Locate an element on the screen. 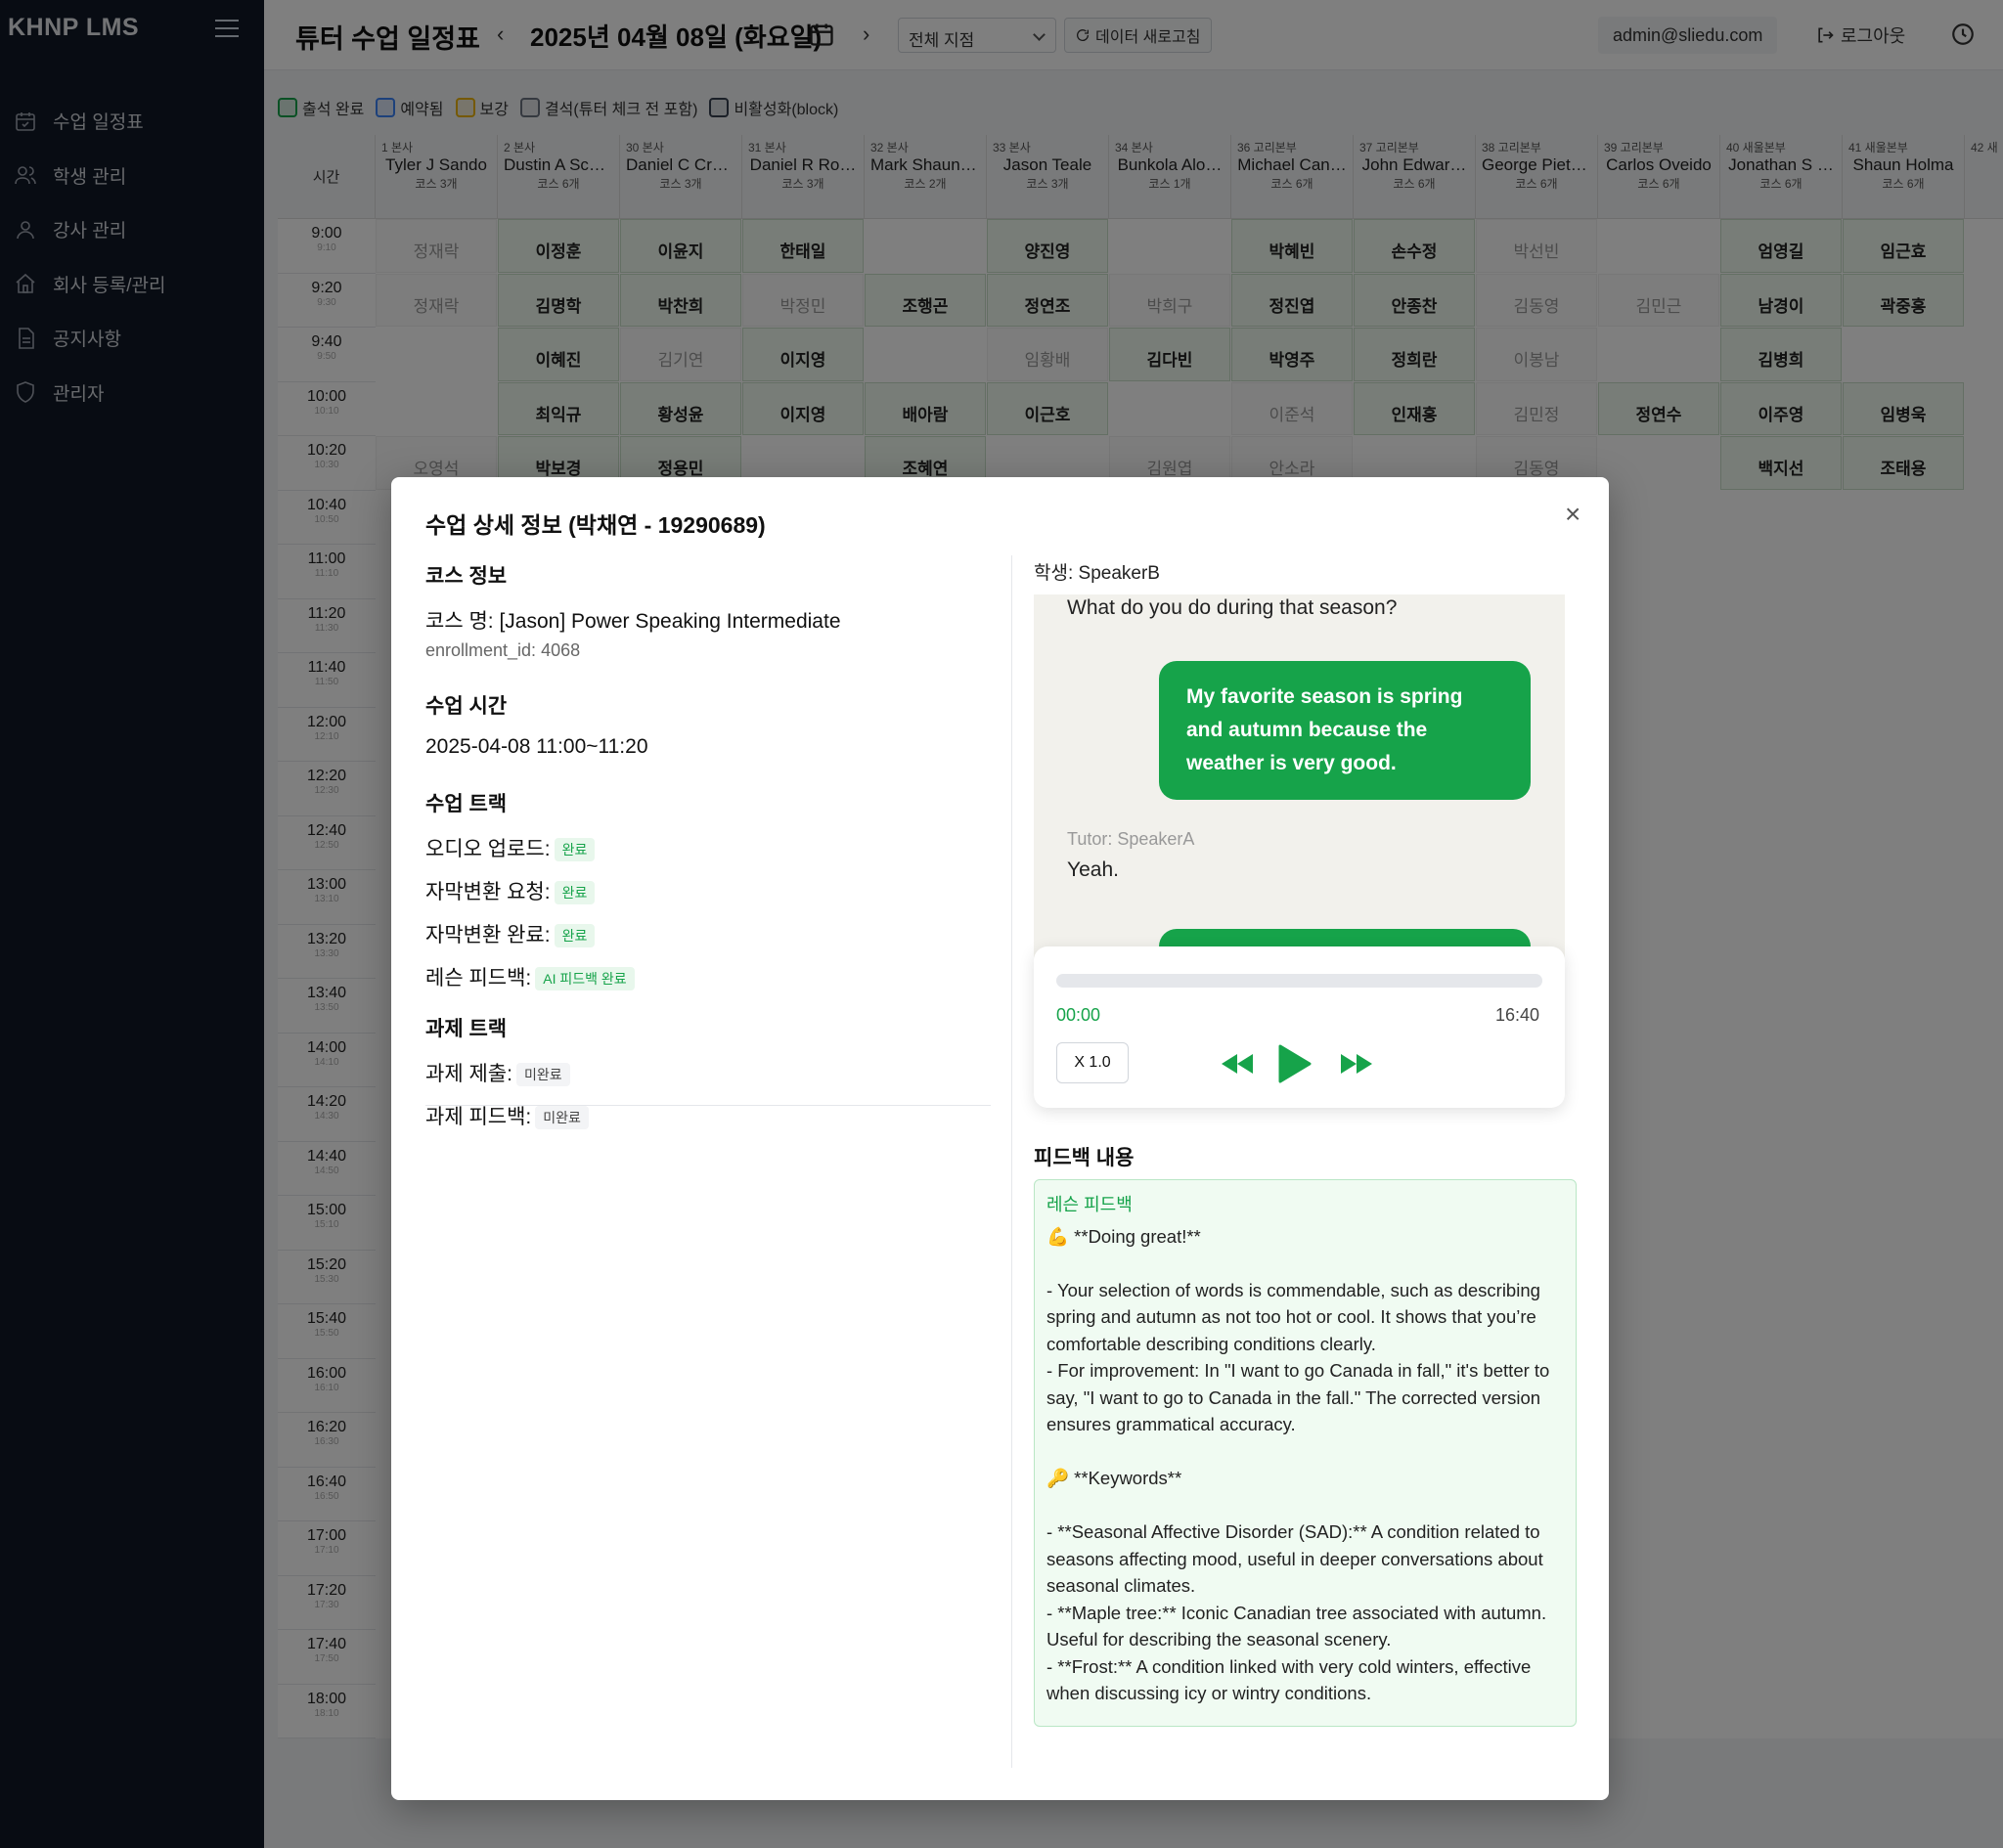  feedback-title: 피드백 내용 is located at coordinates (1084, 1158).